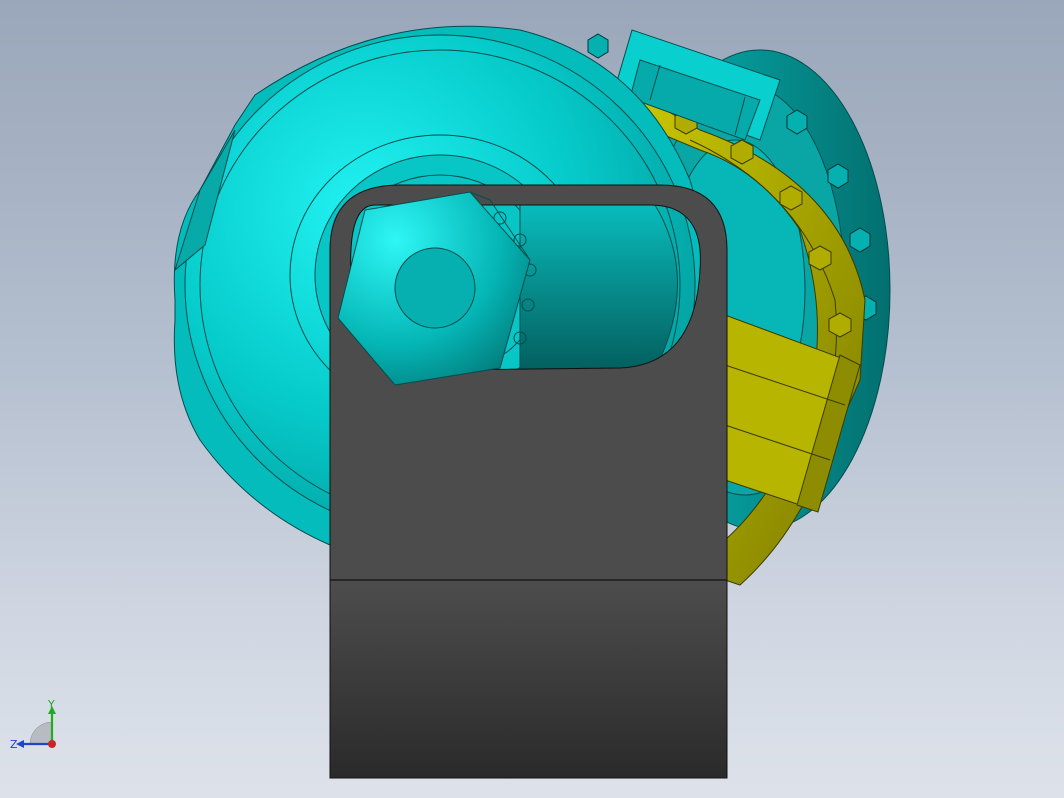 The height and width of the screenshot is (798, 1064). I want to click on z-axis-label: Z, so click(14, 744).